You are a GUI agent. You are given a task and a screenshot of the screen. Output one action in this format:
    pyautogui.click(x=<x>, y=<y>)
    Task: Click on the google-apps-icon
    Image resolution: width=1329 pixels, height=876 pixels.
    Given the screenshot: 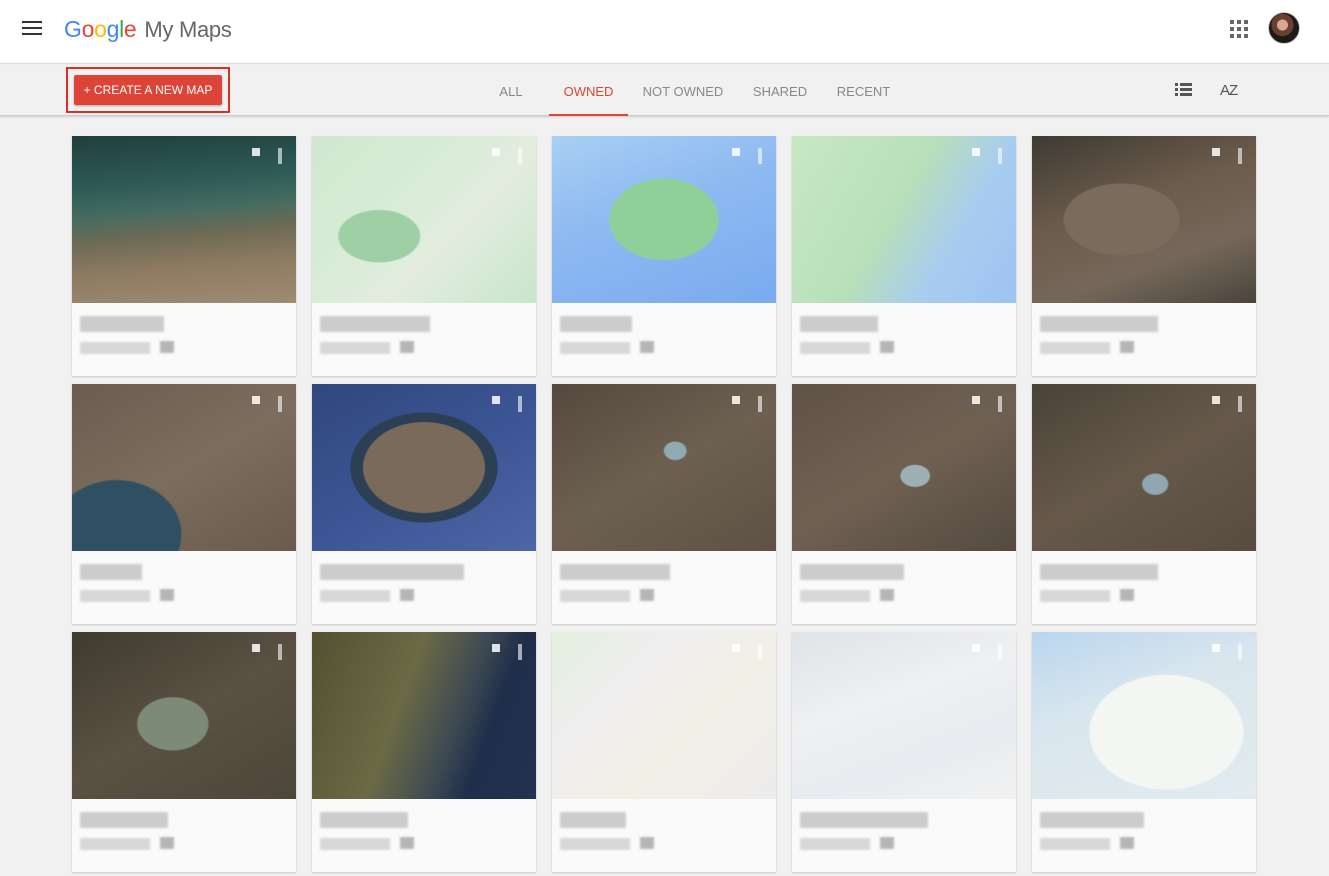 What is the action you would take?
    pyautogui.click(x=1239, y=29)
    